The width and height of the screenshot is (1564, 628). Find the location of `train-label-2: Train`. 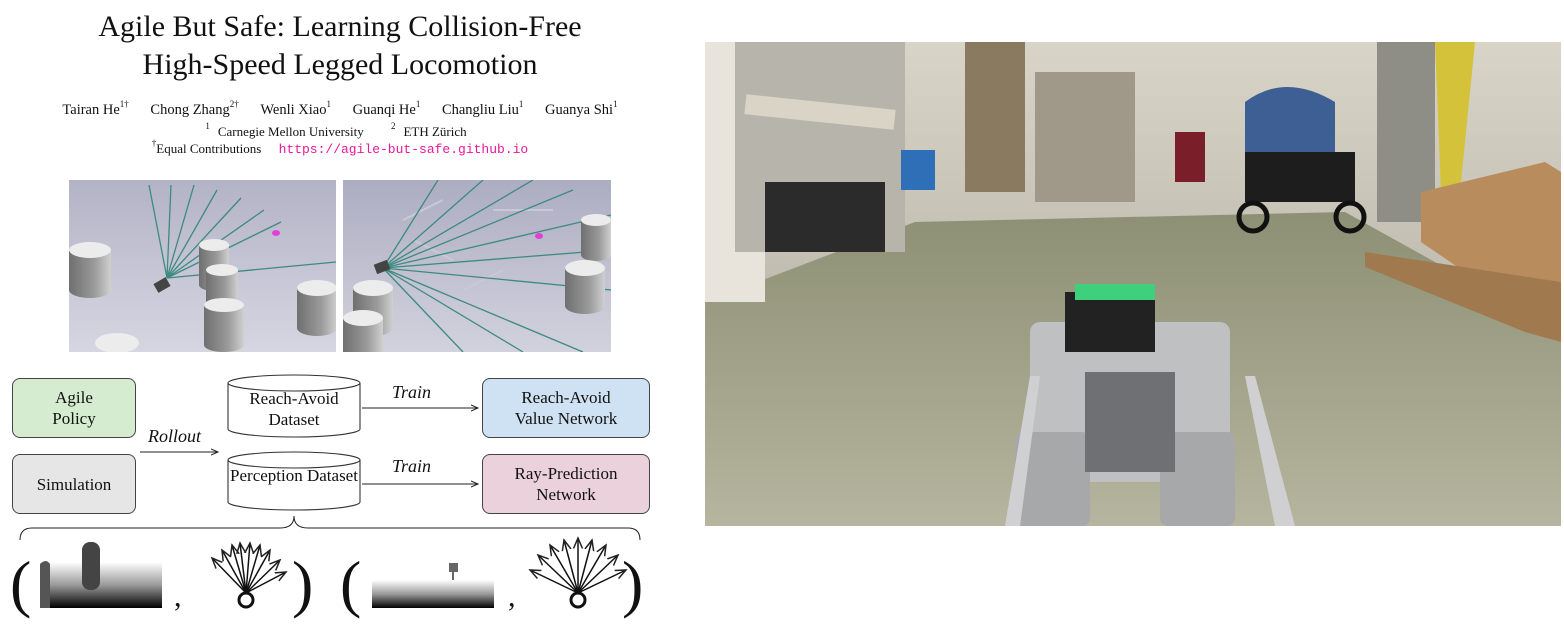

train-label-2: Train is located at coordinates (412, 466).